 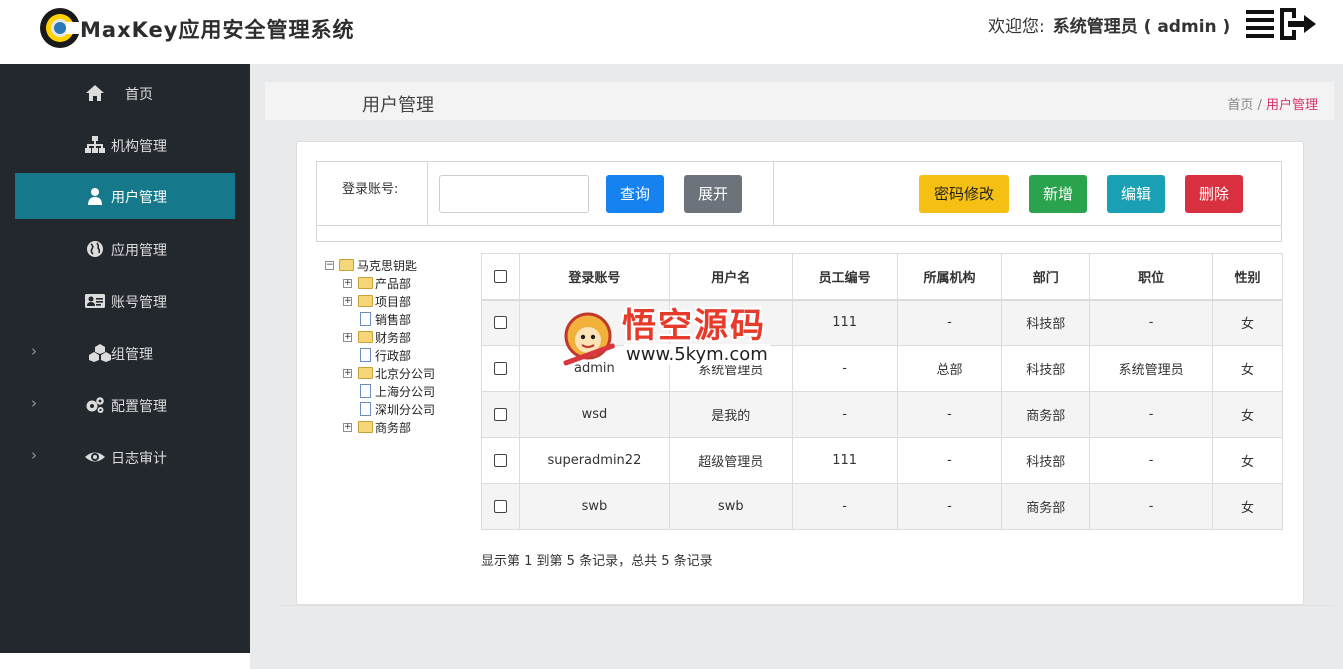 I want to click on sidebar-item-apps: 应用管理, so click(x=125, y=249).